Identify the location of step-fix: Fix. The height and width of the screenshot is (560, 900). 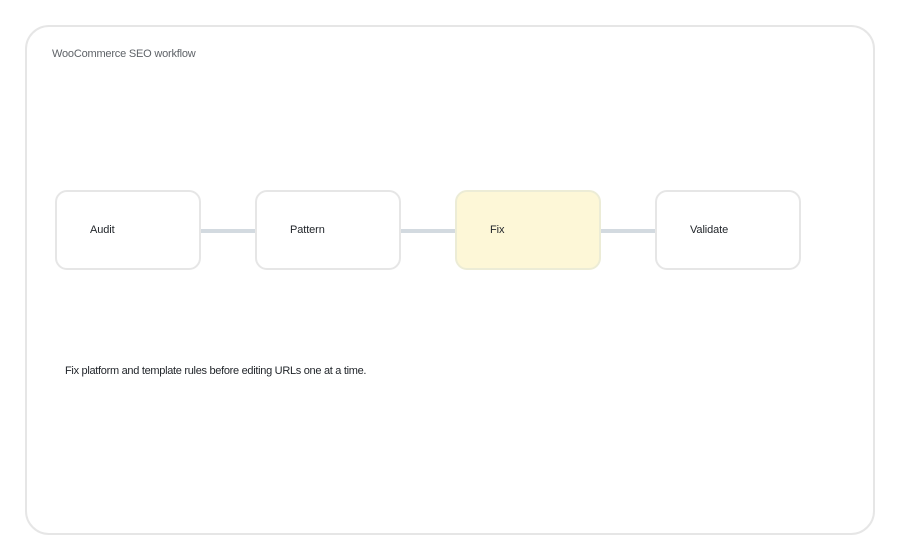
(528, 230).